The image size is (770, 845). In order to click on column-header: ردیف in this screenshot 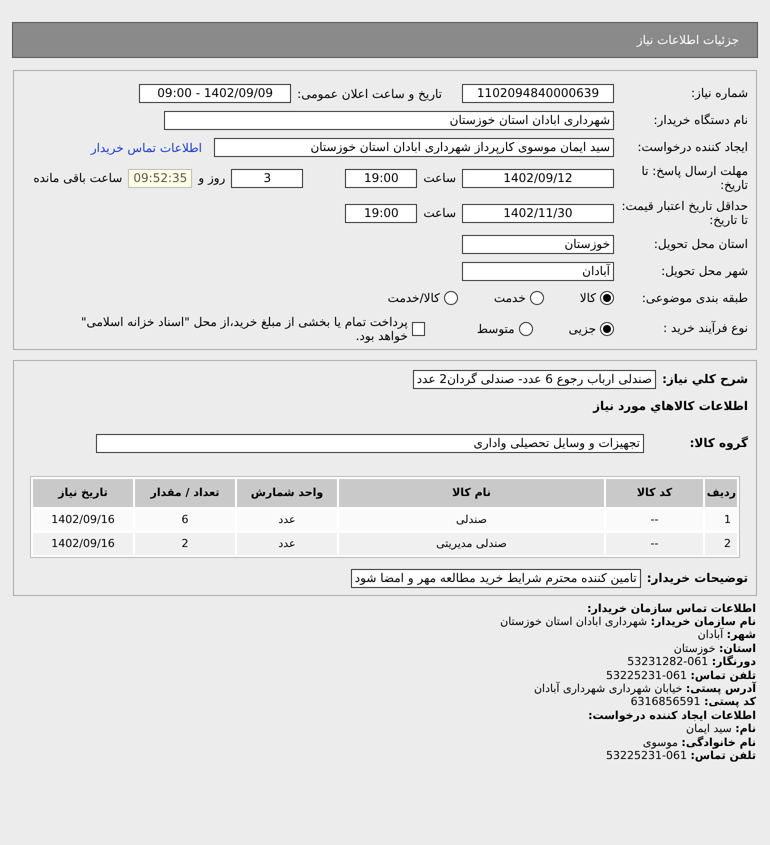, I will do `click(721, 492)`.